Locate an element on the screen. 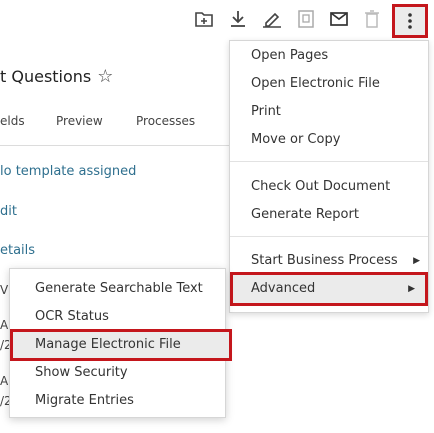 The image size is (434, 433). menu-item-print: Print is located at coordinates (329, 112).